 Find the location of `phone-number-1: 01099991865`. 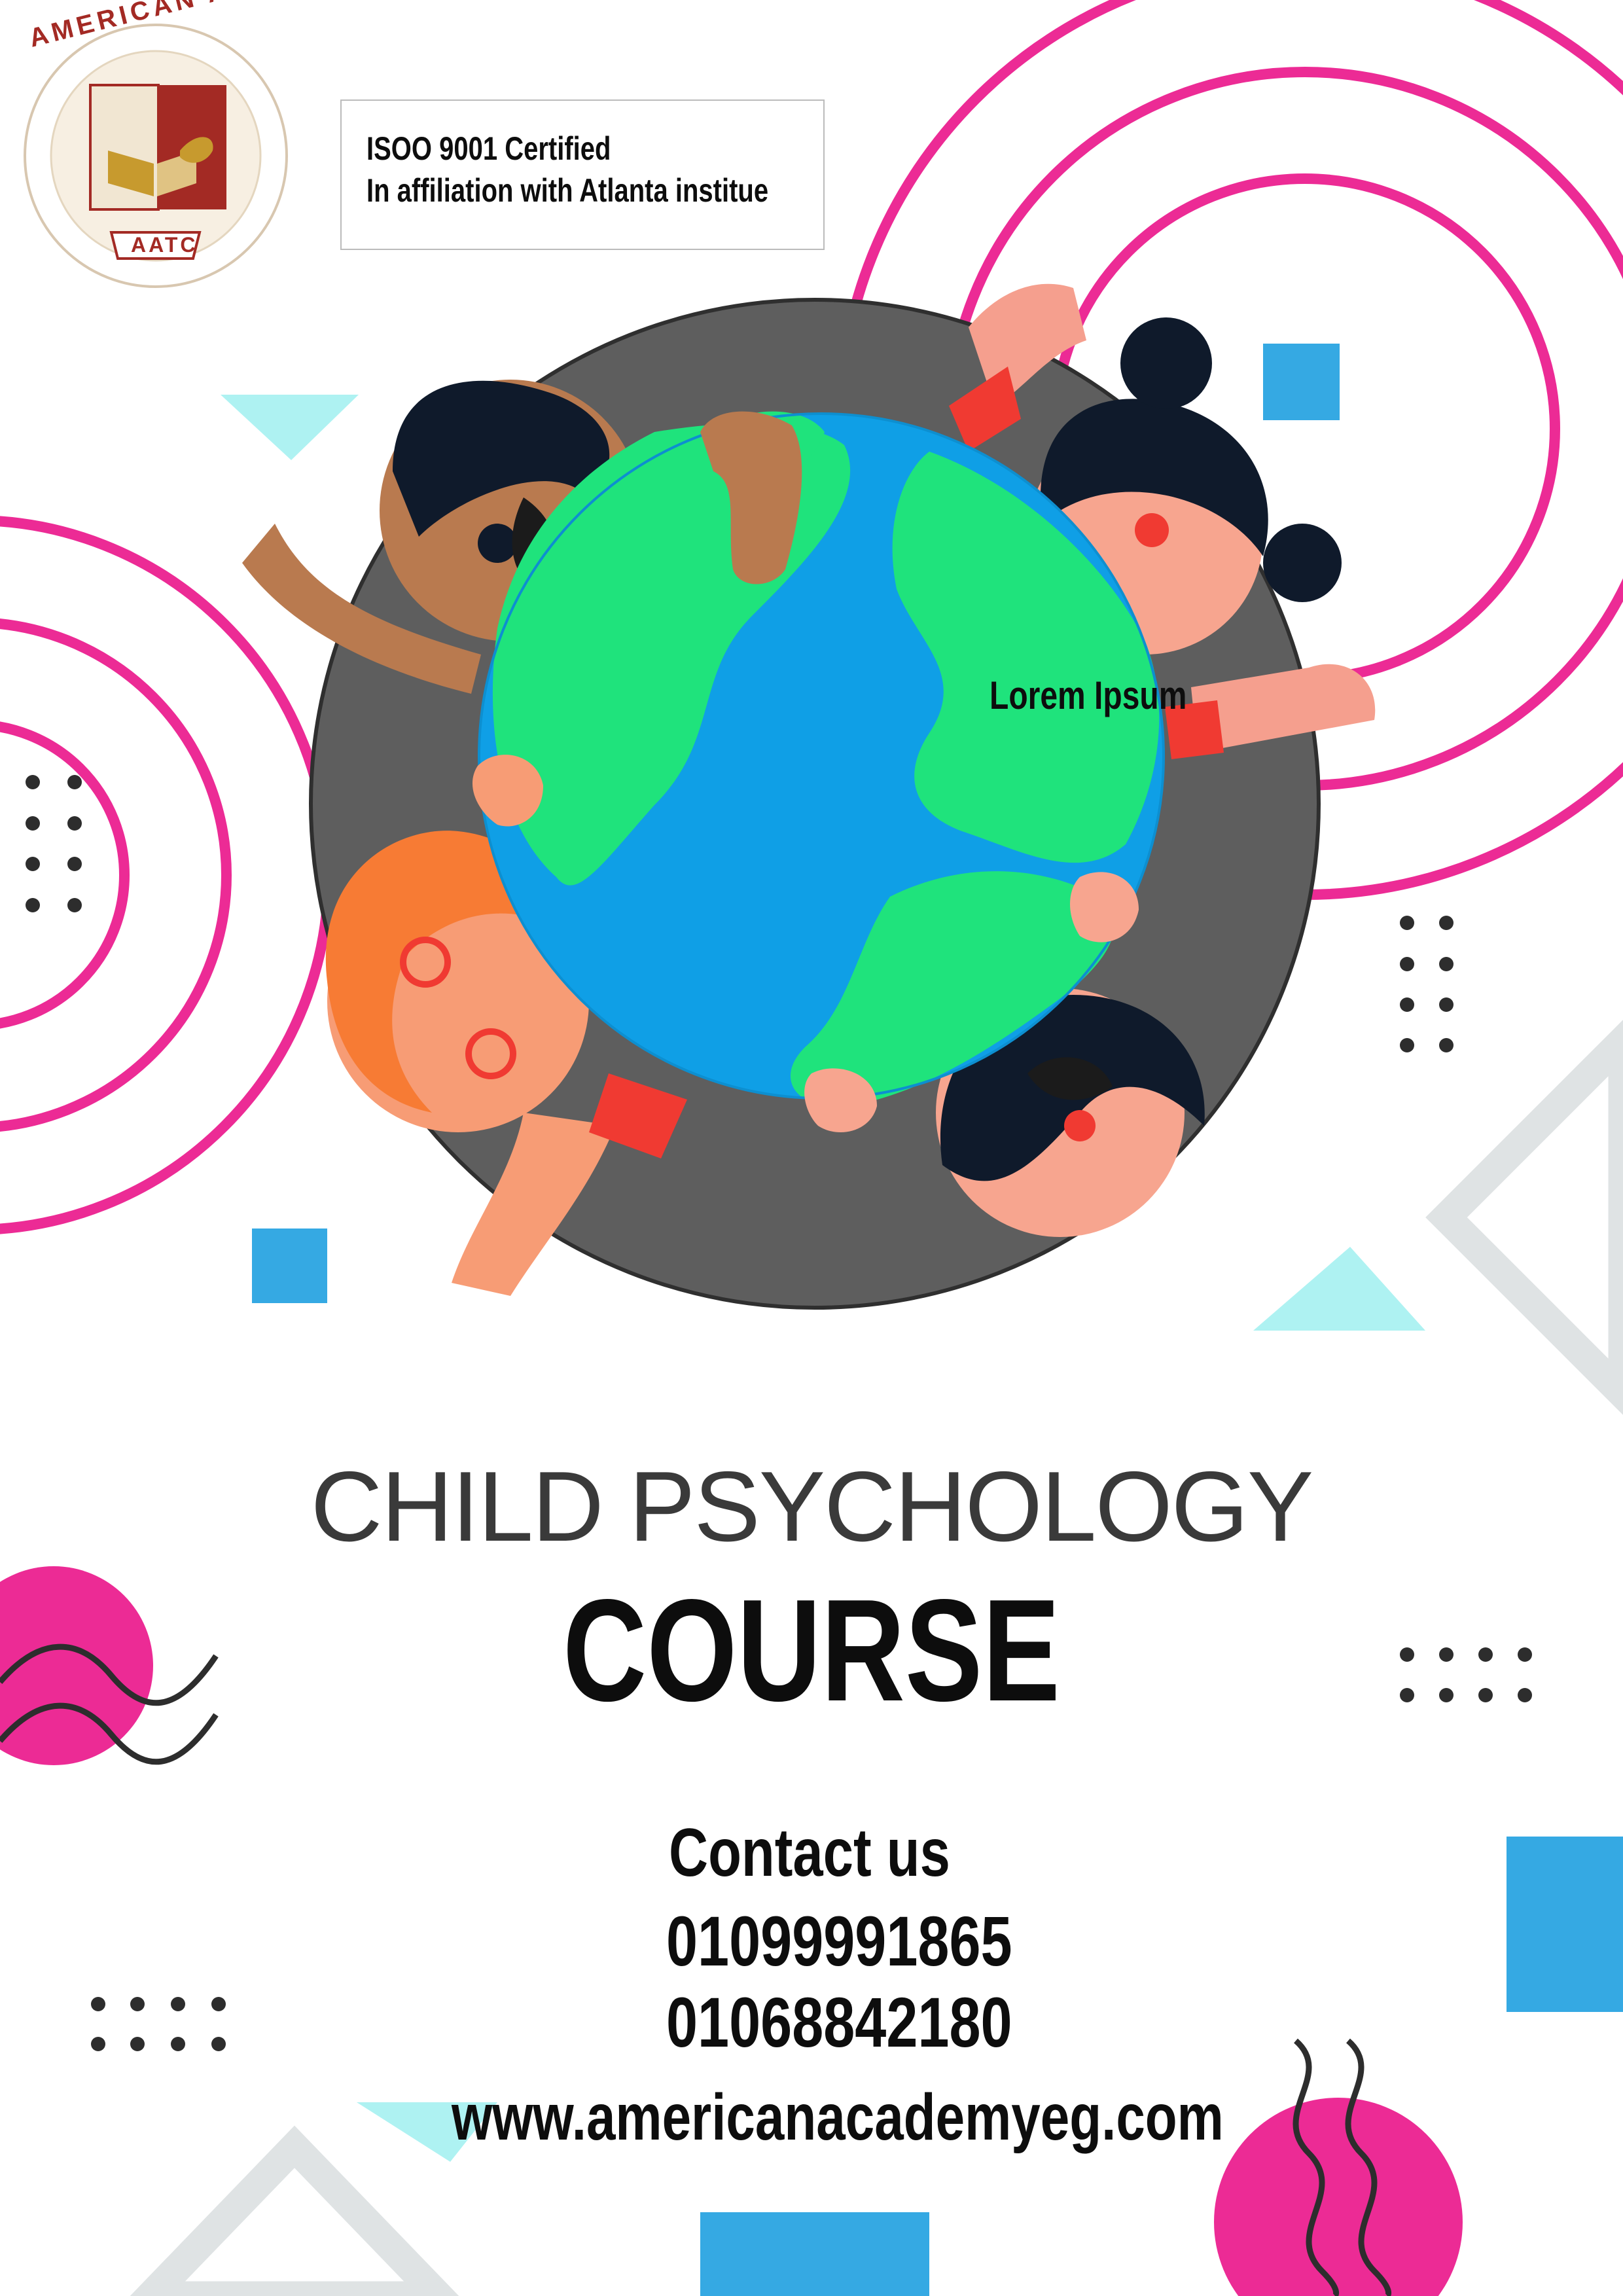

phone-number-1: 01099991865 is located at coordinates (839, 1941).